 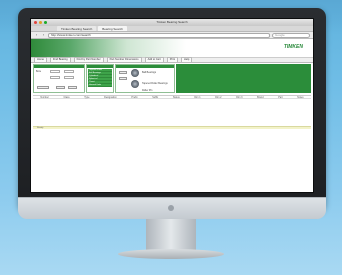 I want to click on window-controls, so click(x=40, y=22).